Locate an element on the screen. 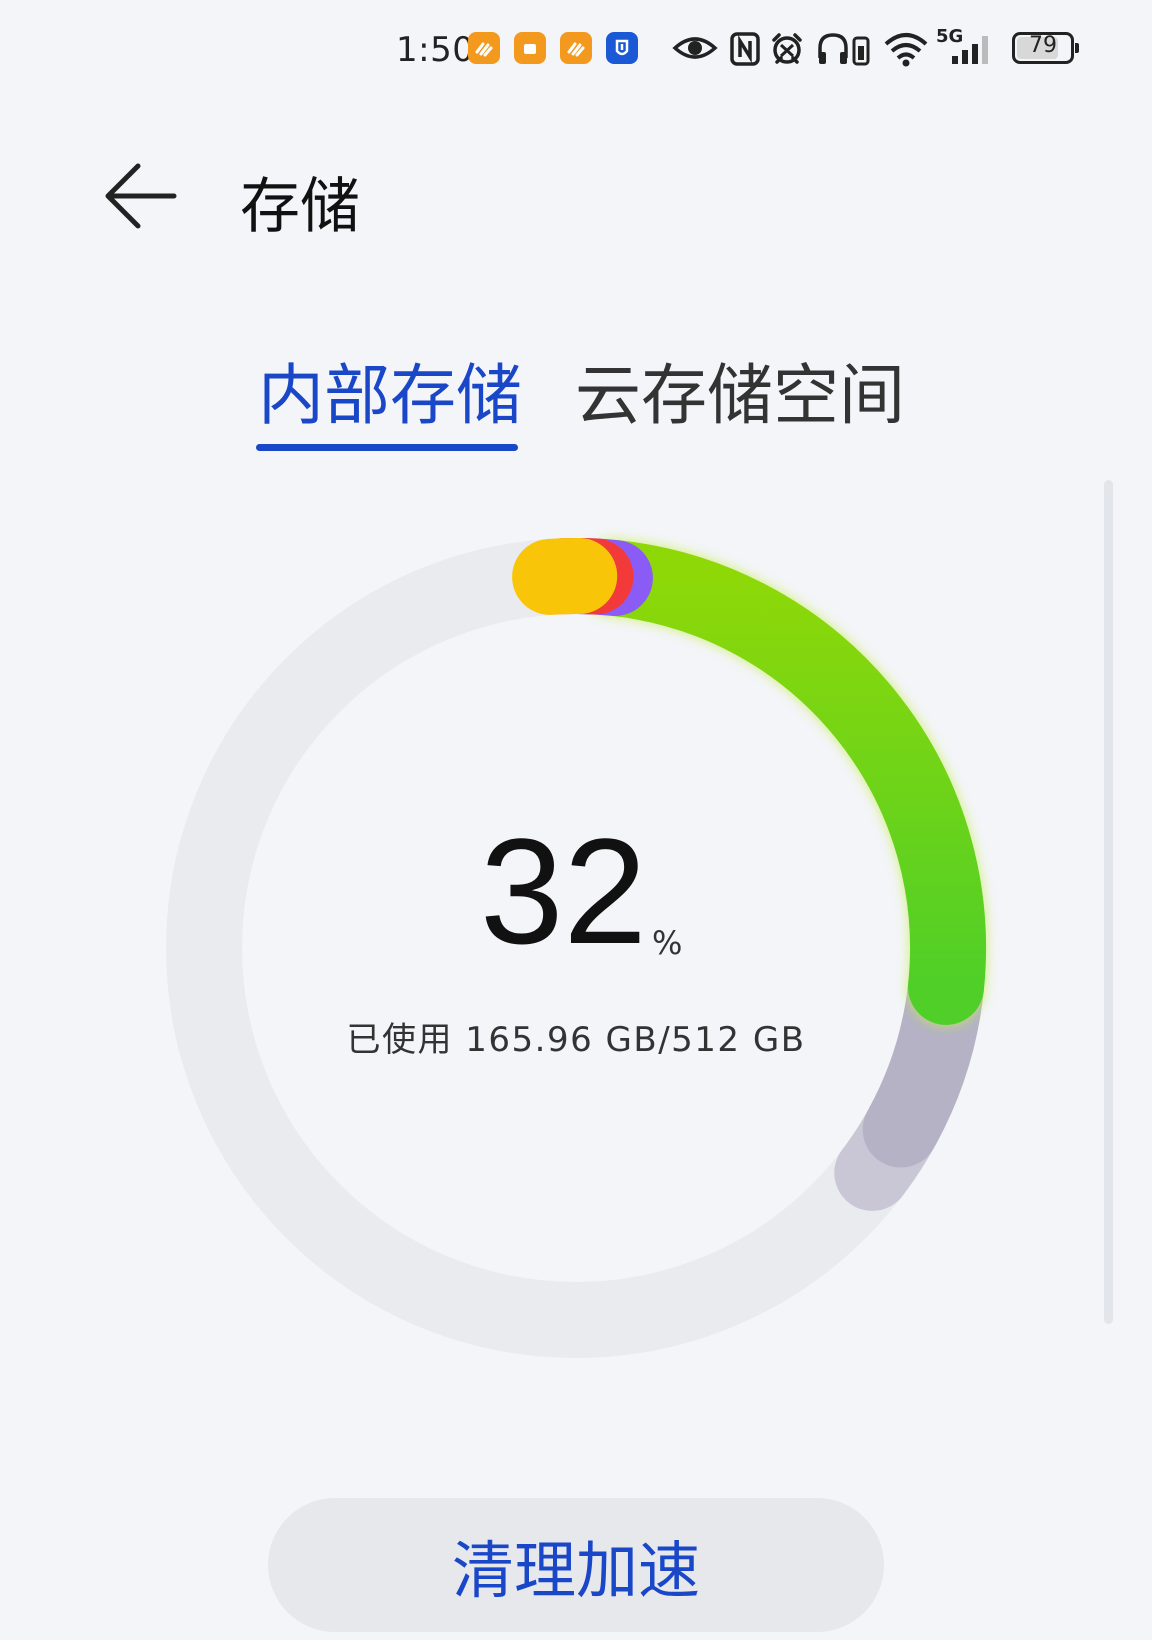 The height and width of the screenshot is (1640, 1152). percent-sign: % is located at coordinates (667, 943).